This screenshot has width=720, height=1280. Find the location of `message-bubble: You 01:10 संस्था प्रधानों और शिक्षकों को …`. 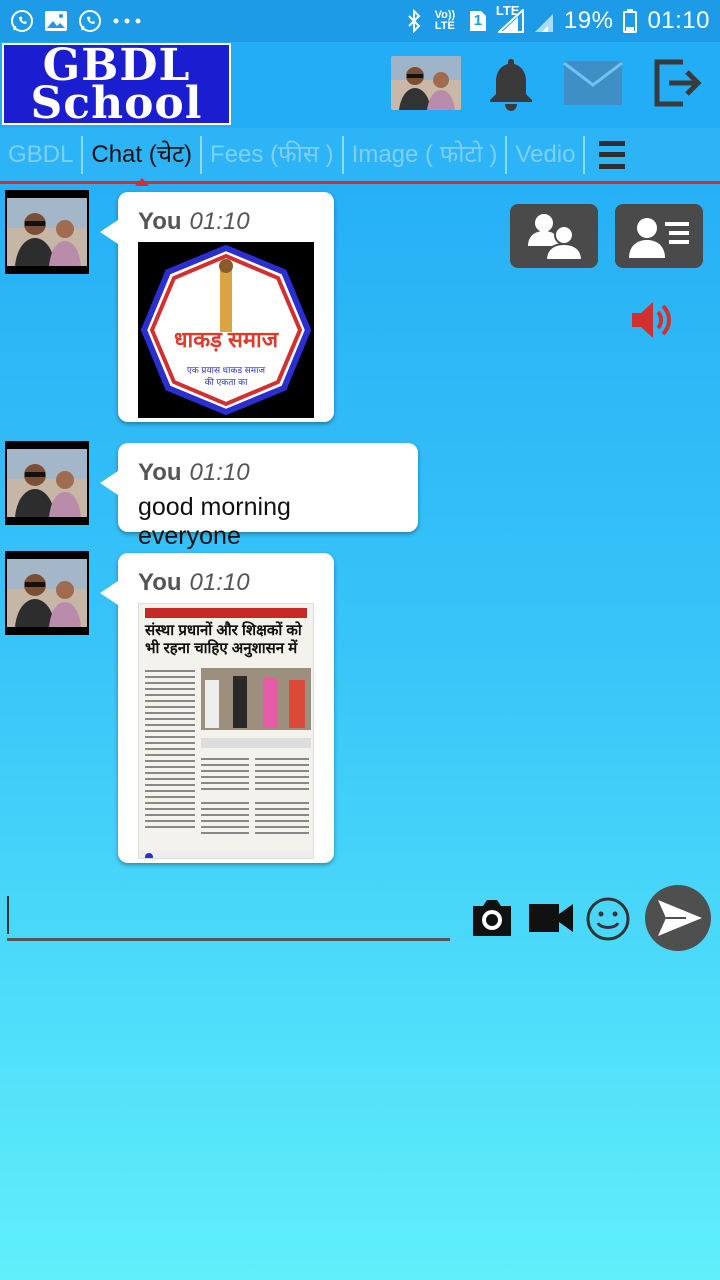

message-bubble: You 01:10 संस्था प्रधानों और शिक्षकों को … is located at coordinates (217, 708).